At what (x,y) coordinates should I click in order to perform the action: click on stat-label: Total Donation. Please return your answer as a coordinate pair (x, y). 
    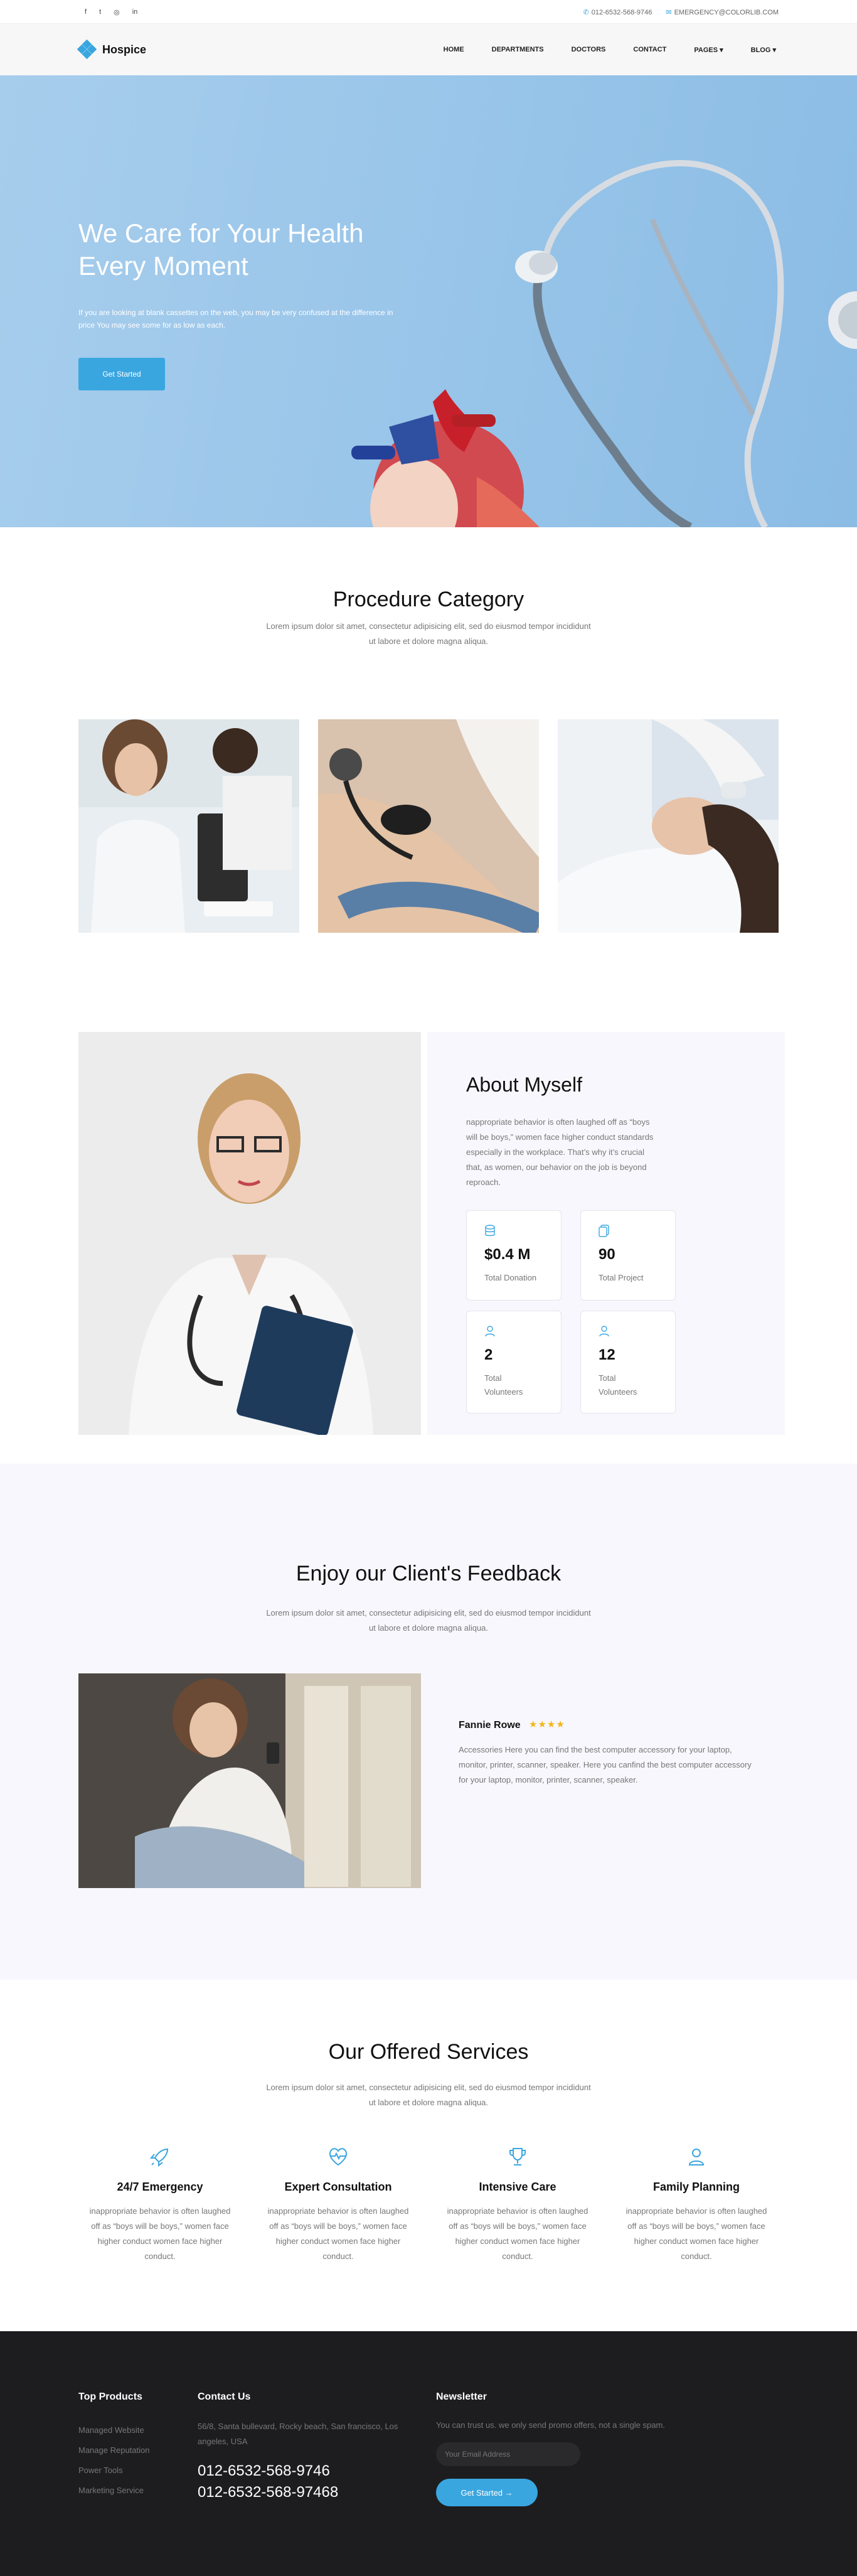
    Looking at the image, I should click on (510, 1277).